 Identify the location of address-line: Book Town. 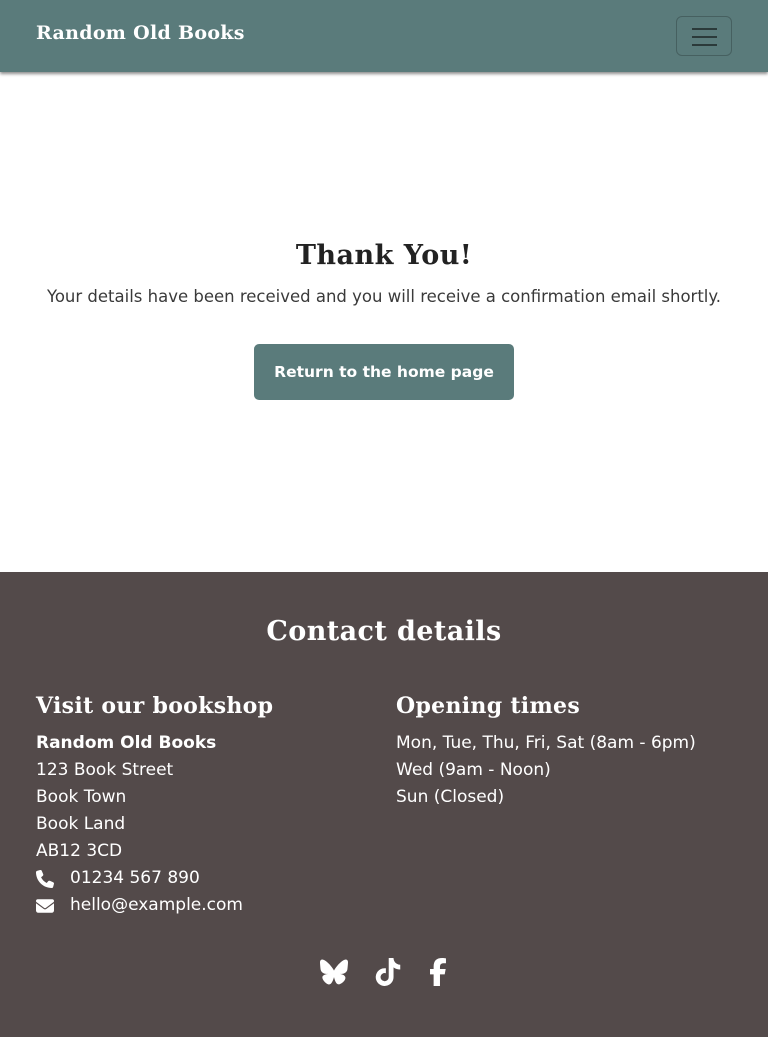
(81, 797).